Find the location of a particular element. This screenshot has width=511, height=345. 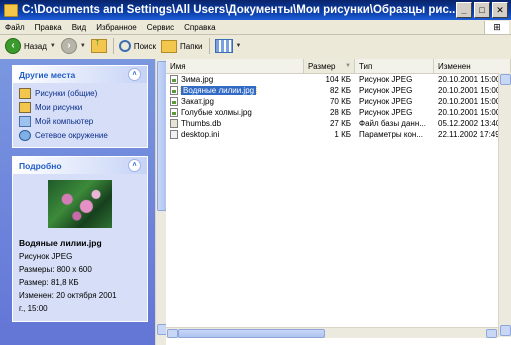

file-name-cell: Водяные лилии.jpg is located at coordinates (235, 90).